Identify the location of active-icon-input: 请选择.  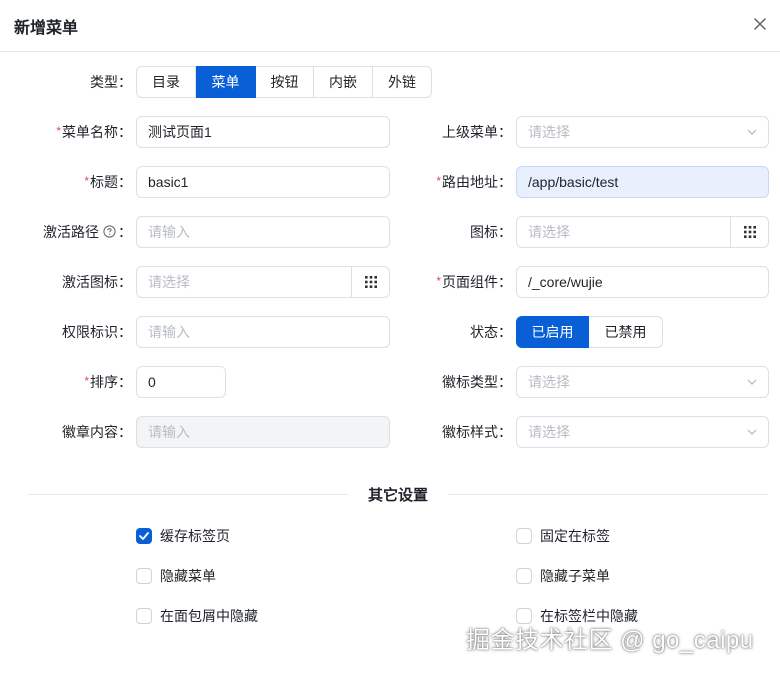
(263, 282).